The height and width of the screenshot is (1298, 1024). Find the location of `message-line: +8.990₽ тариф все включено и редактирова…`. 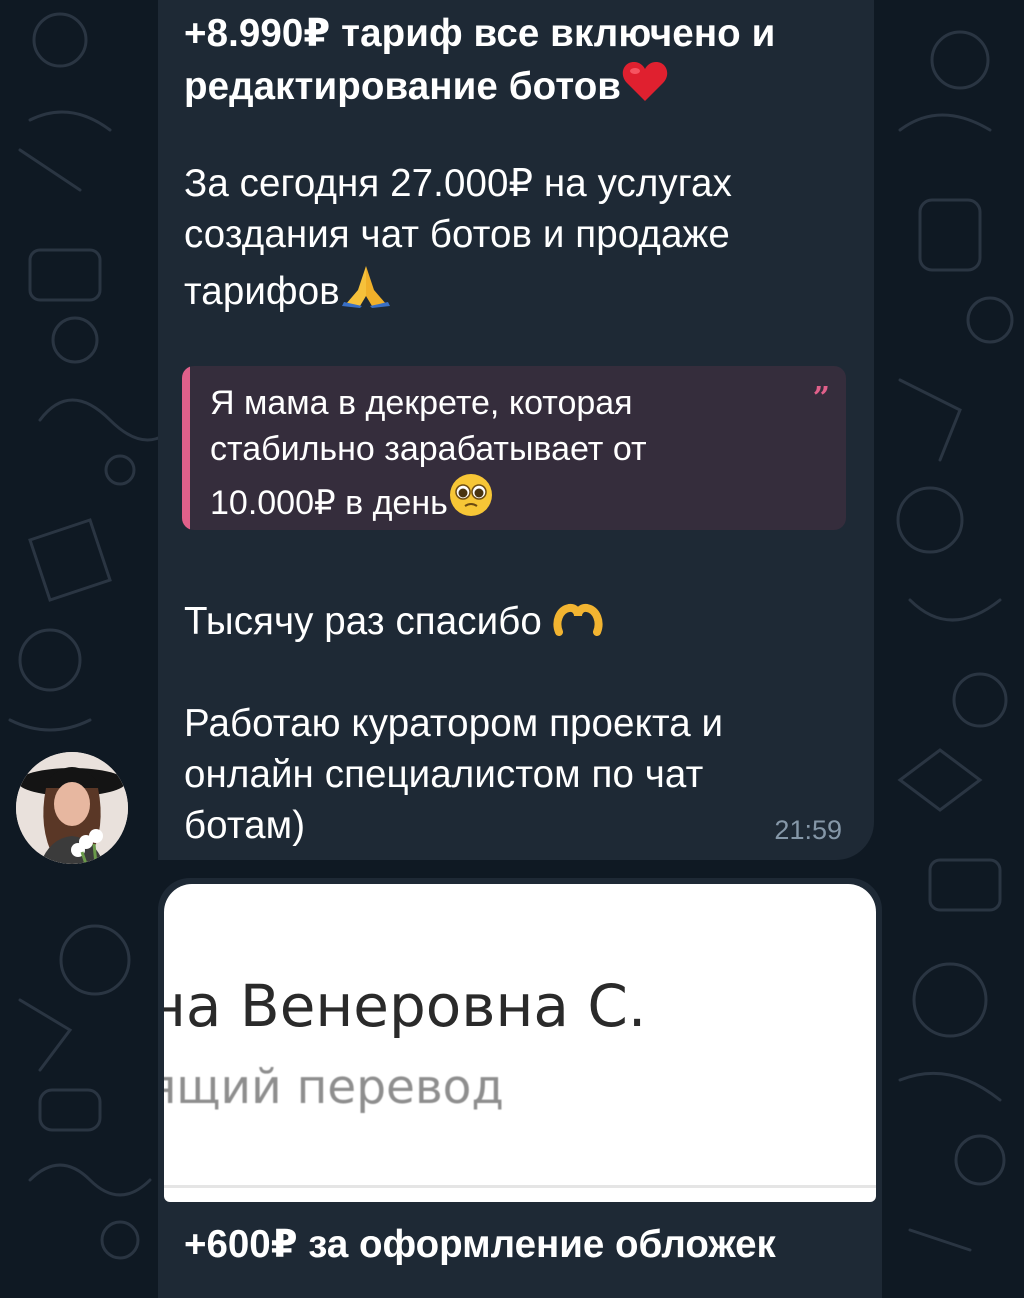

message-line: +8.990₽ тариф все включено и редактирова… is located at coordinates (479, 62).